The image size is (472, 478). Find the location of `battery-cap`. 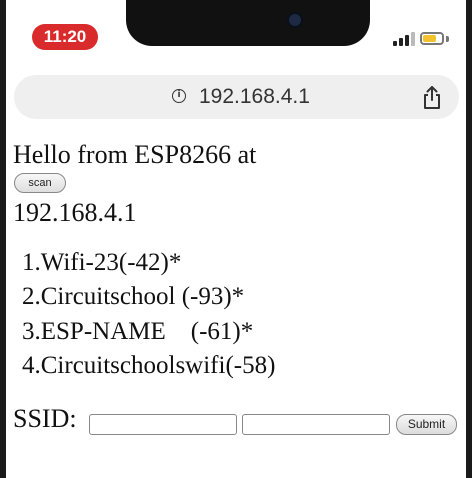

battery-cap is located at coordinates (447, 39).